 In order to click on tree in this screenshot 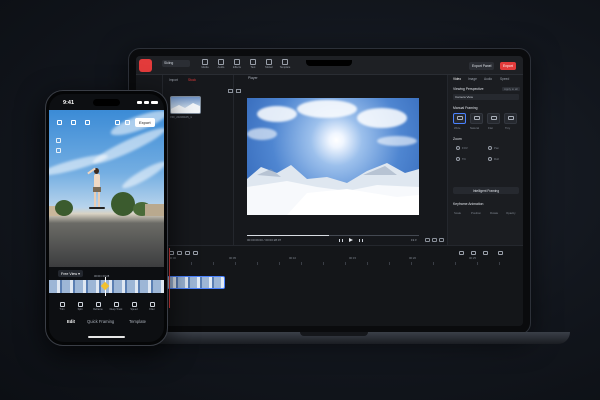, I will do `click(123, 204)`.